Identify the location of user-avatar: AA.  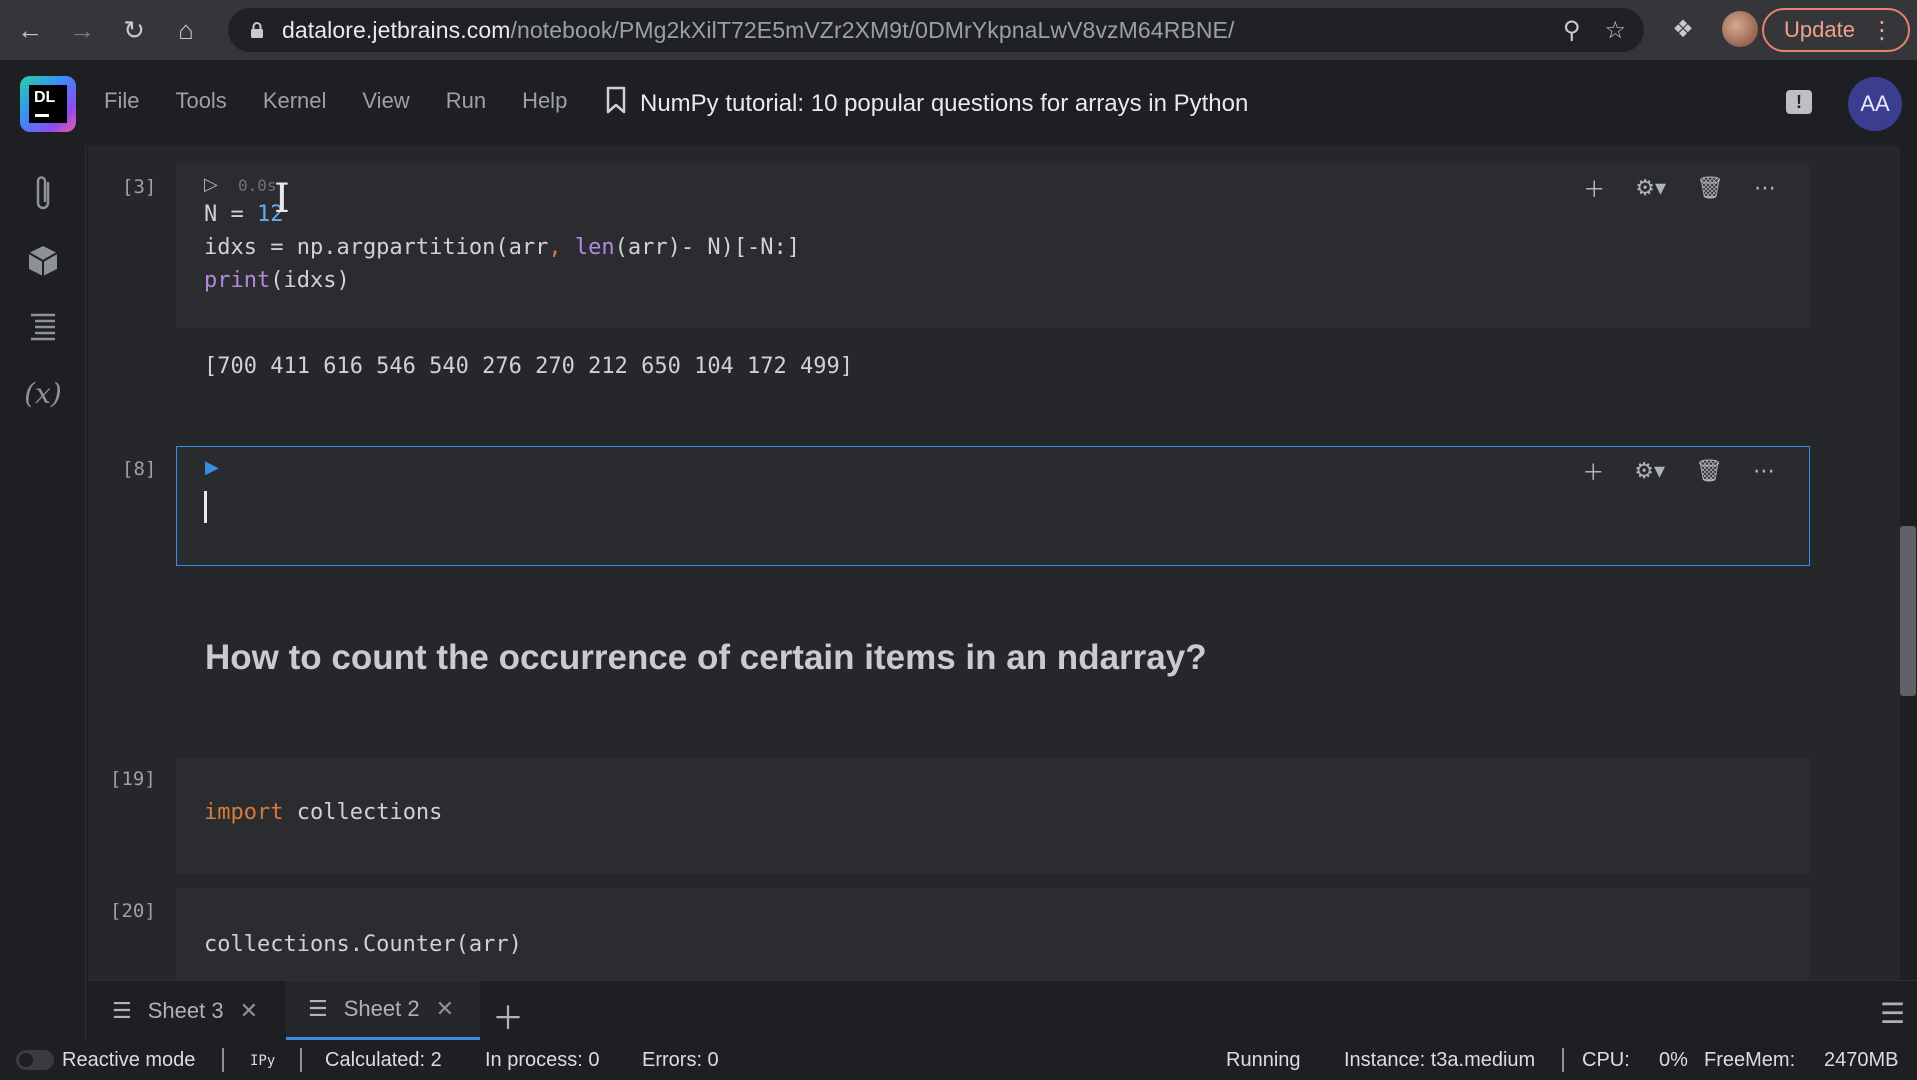
(1875, 104).